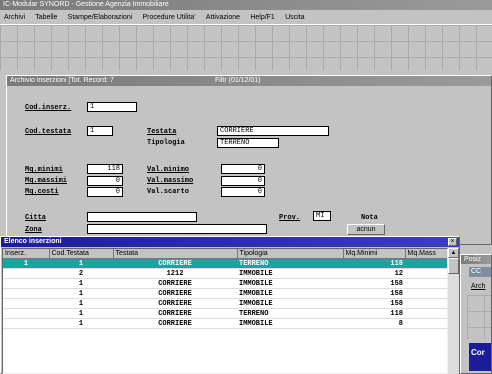  I want to click on mq-minimi-field: 118, so click(105, 169).